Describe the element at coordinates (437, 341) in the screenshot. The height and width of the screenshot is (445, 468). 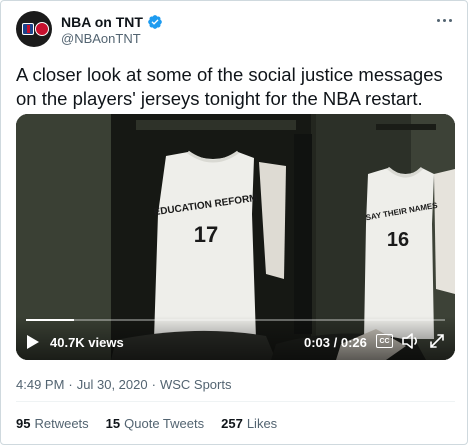
I see `fullscreen-icon` at that location.